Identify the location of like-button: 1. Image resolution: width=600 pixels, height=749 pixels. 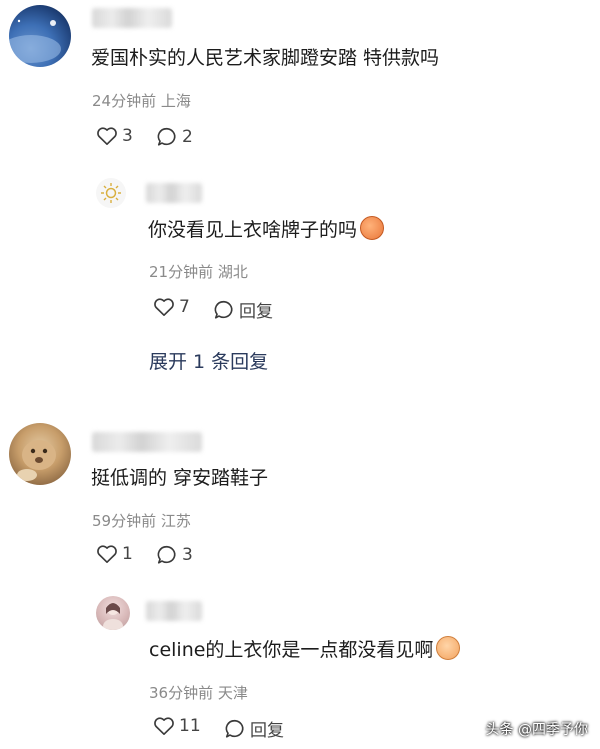
(114, 554).